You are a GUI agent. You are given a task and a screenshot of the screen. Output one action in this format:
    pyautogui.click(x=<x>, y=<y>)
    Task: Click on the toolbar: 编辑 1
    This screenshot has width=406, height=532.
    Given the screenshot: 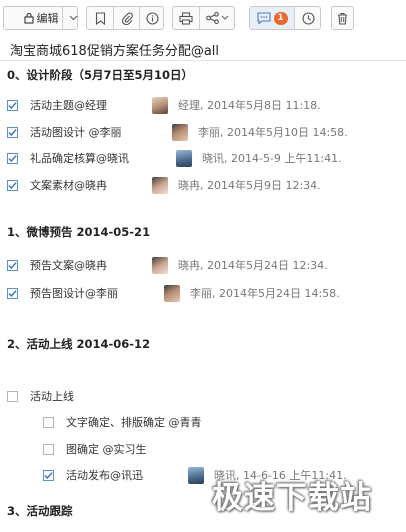 What is the action you would take?
    pyautogui.click(x=203, y=18)
    